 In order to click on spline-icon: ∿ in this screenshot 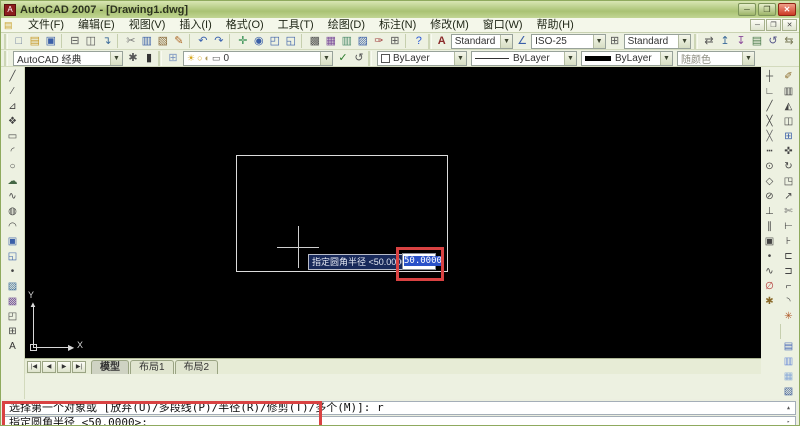, I will do `click(12, 196)`.